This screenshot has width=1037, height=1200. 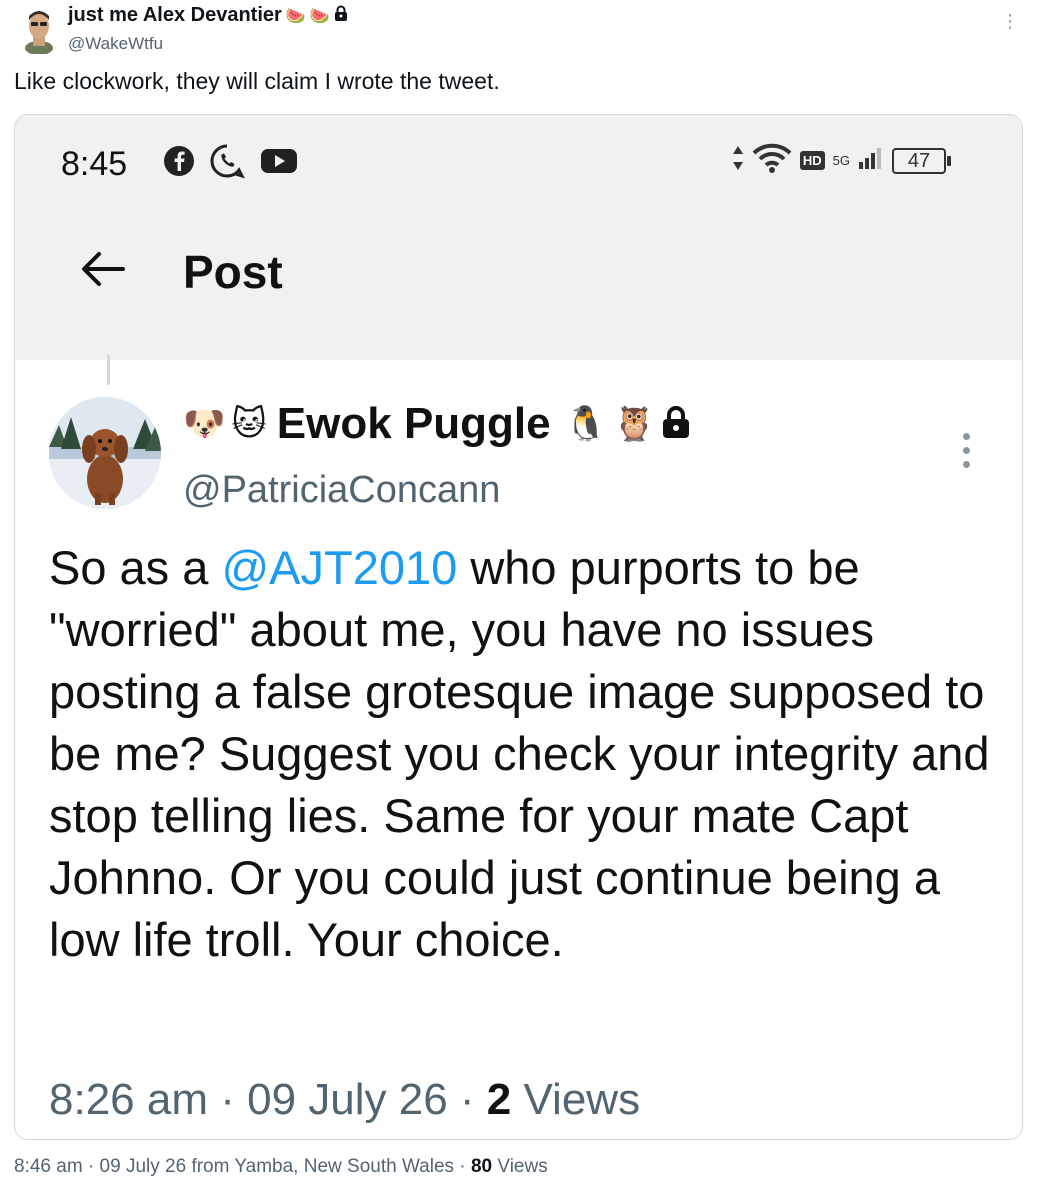 What do you see at coordinates (347, 1099) in the screenshot?
I see `inner-date: 09 July 26` at bounding box center [347, 1099].